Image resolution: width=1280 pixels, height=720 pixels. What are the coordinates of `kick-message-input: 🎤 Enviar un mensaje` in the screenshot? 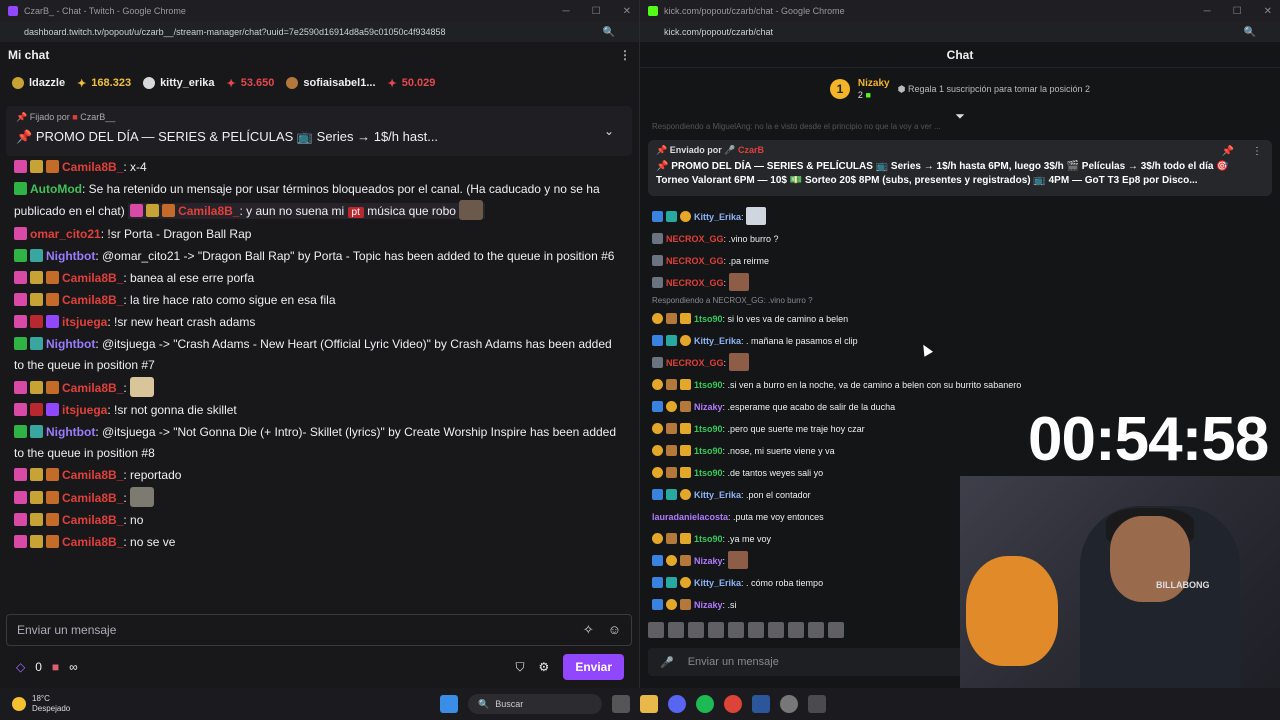 It's located at (805, 662).